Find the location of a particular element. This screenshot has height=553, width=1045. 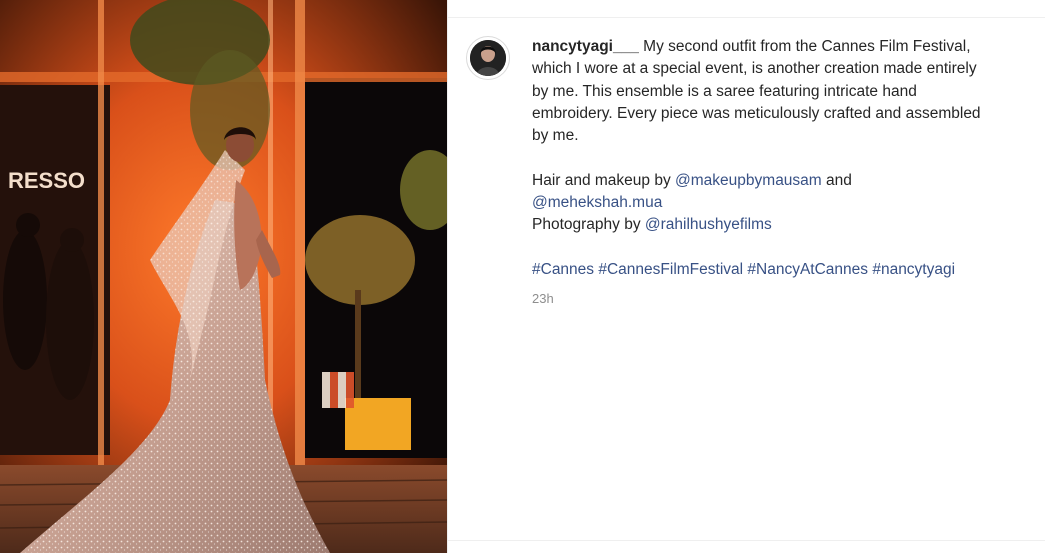

mention-link: @makeupbymausam is located at coordinates (748, 180).